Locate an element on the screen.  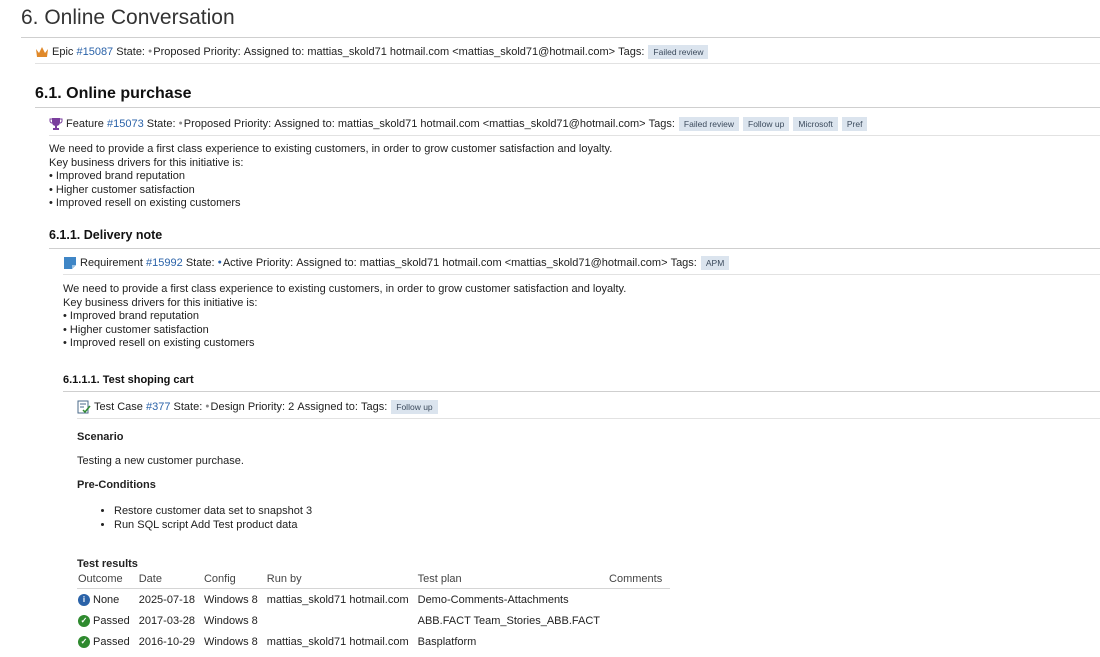
work-item-type: Epic is located at coordinates (63, 52).